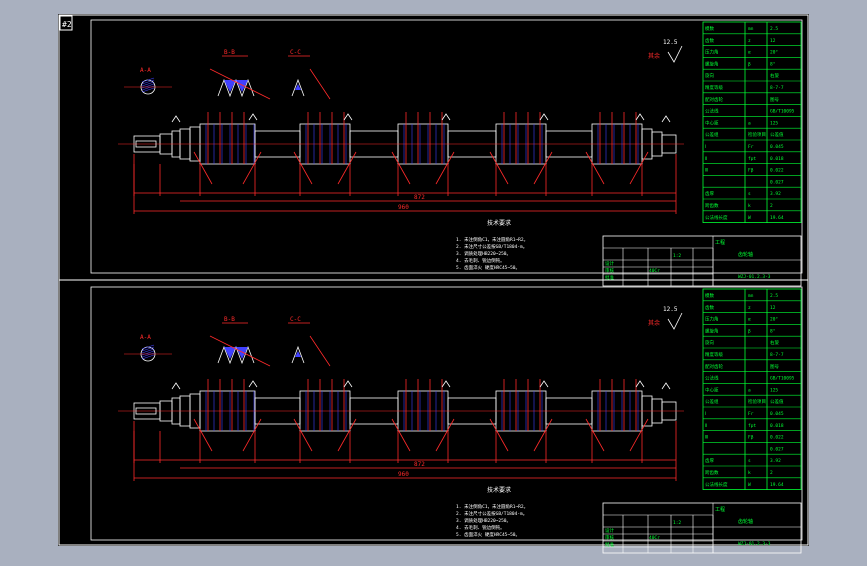 The height and width of the screenshot is (566, 867). Describe the element at coordinates (499, 490) in the screenshot. I see `notes-title: 技术要求` at that location.